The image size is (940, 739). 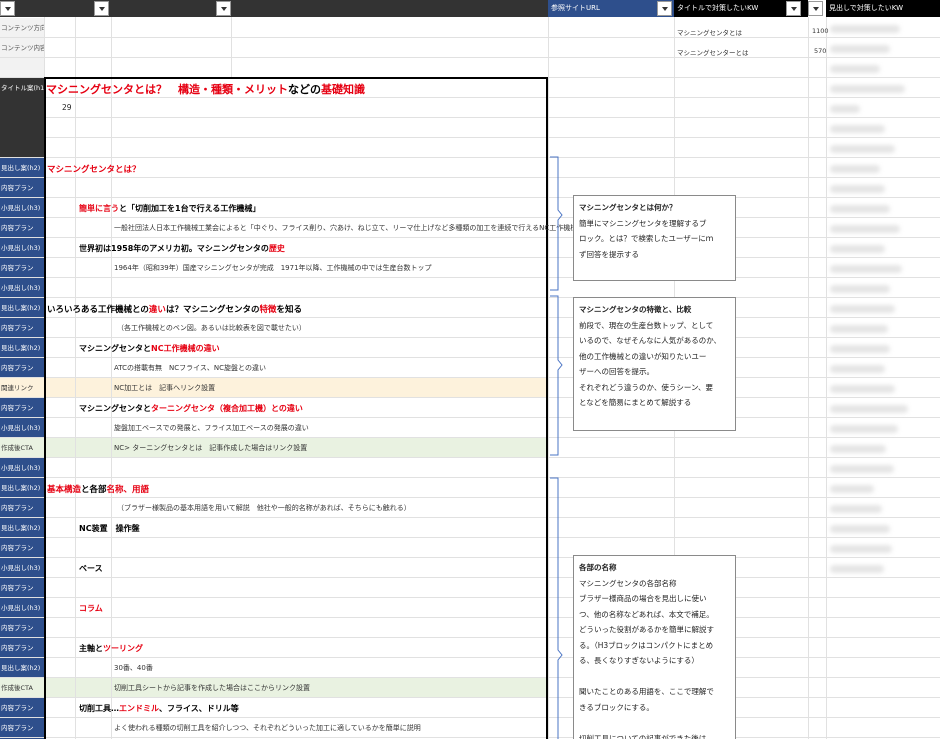 What do you see at coordinates (820, 51) in the screenshot?
I see `title-kw-2-volume: 570` at bounding box center [820, 51].